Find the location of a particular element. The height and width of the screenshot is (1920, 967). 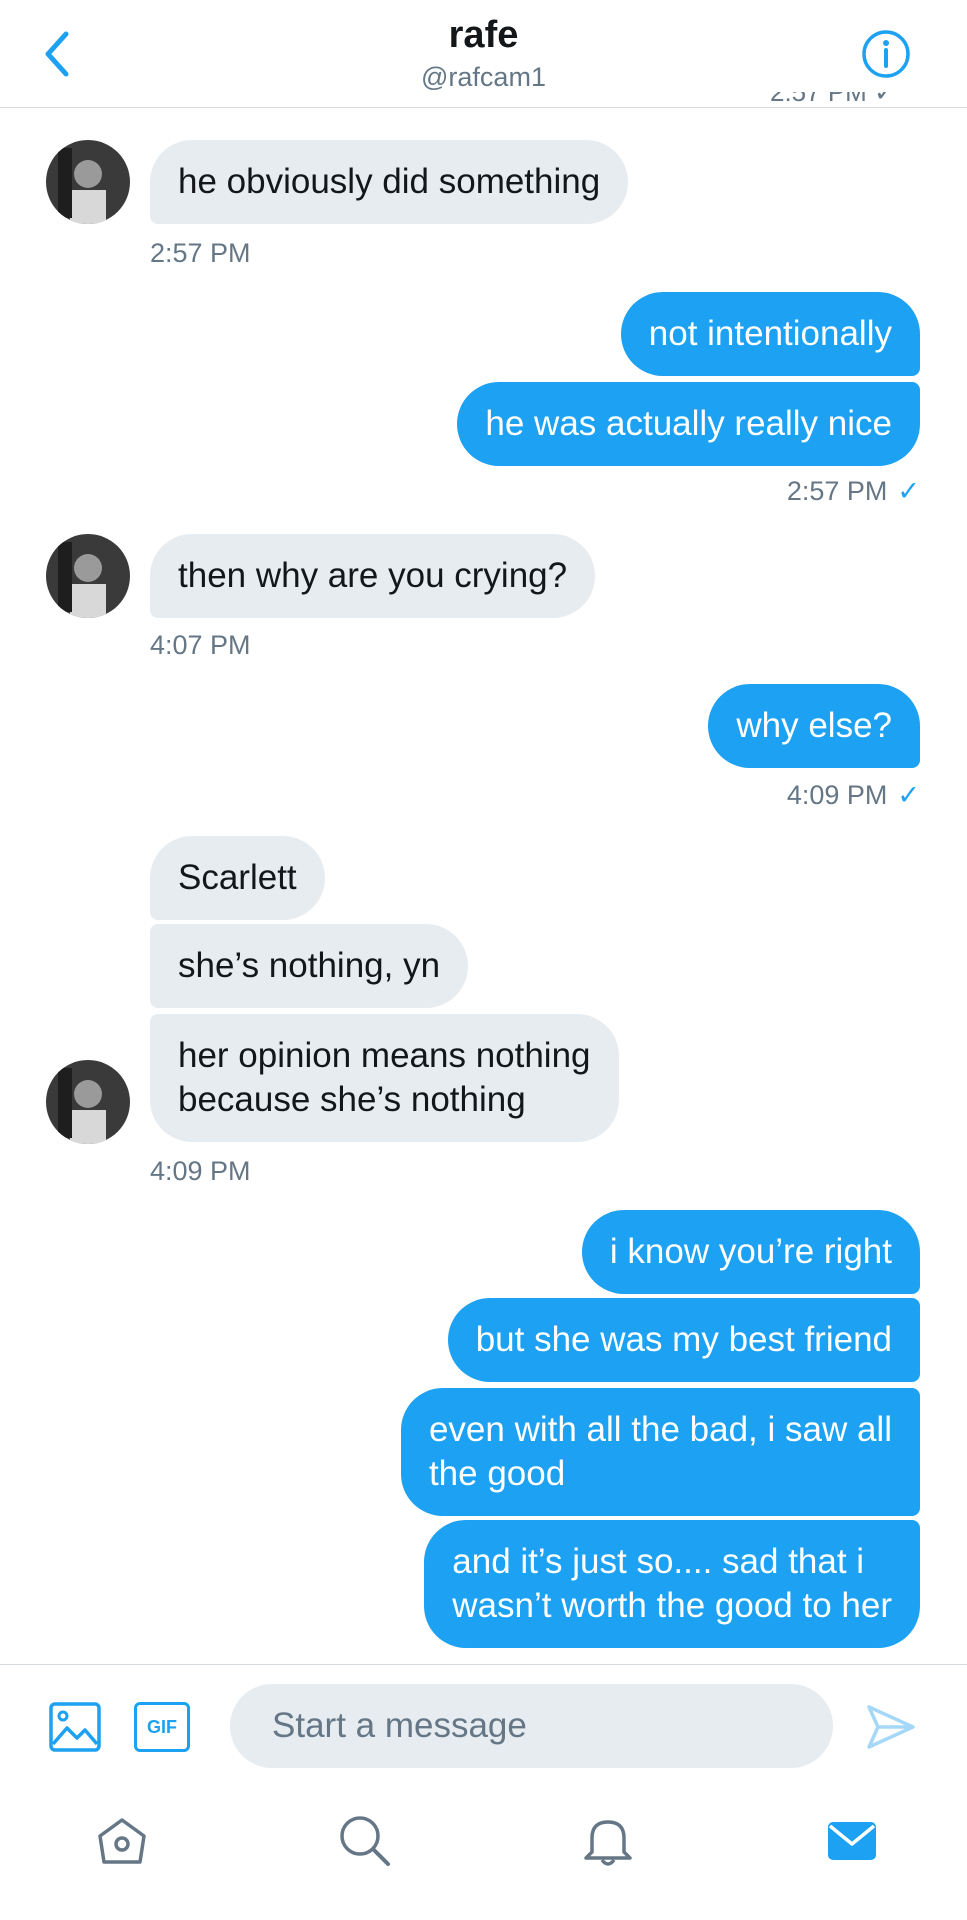

home-icon is located at coordinates (122, 1840).